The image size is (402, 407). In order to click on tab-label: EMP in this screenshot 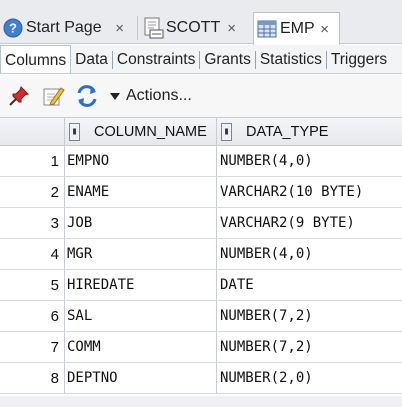, I will do `click(297, 28)`.